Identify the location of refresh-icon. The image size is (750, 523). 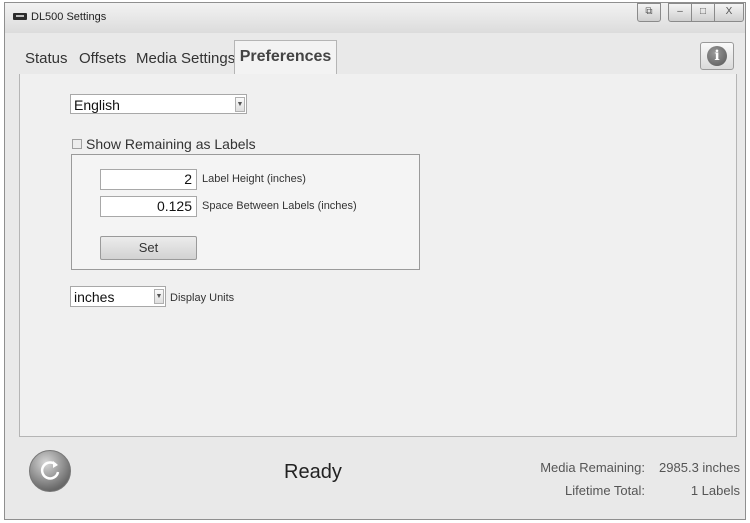
(50, 470).